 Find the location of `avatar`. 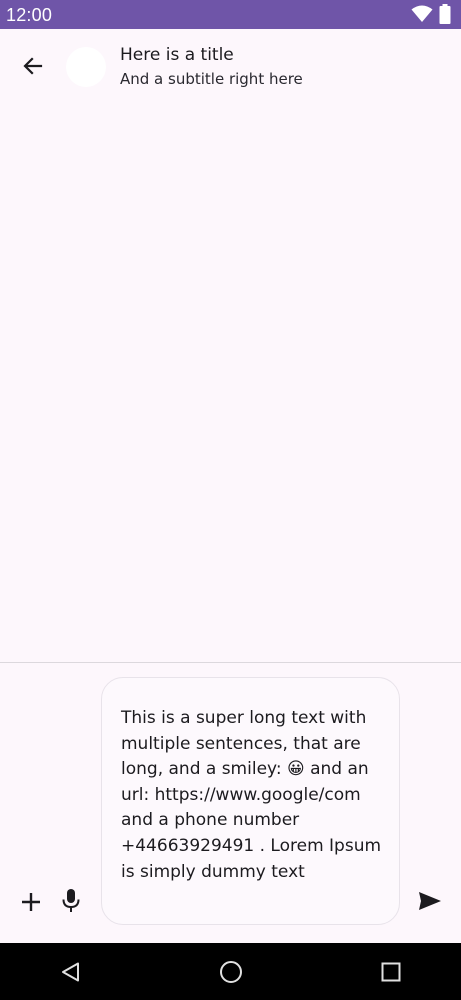

avatar is located at coordinates (86, 67).